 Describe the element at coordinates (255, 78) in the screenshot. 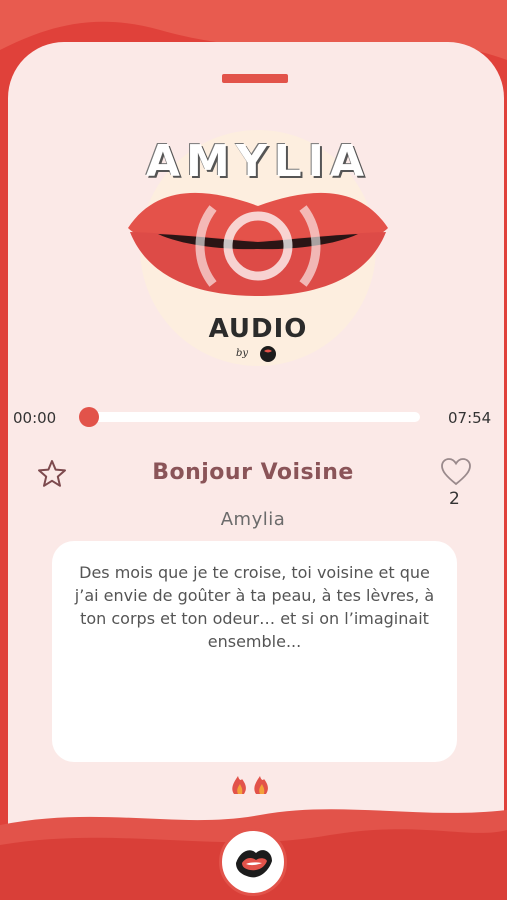

I see `drag-handle` at that location.